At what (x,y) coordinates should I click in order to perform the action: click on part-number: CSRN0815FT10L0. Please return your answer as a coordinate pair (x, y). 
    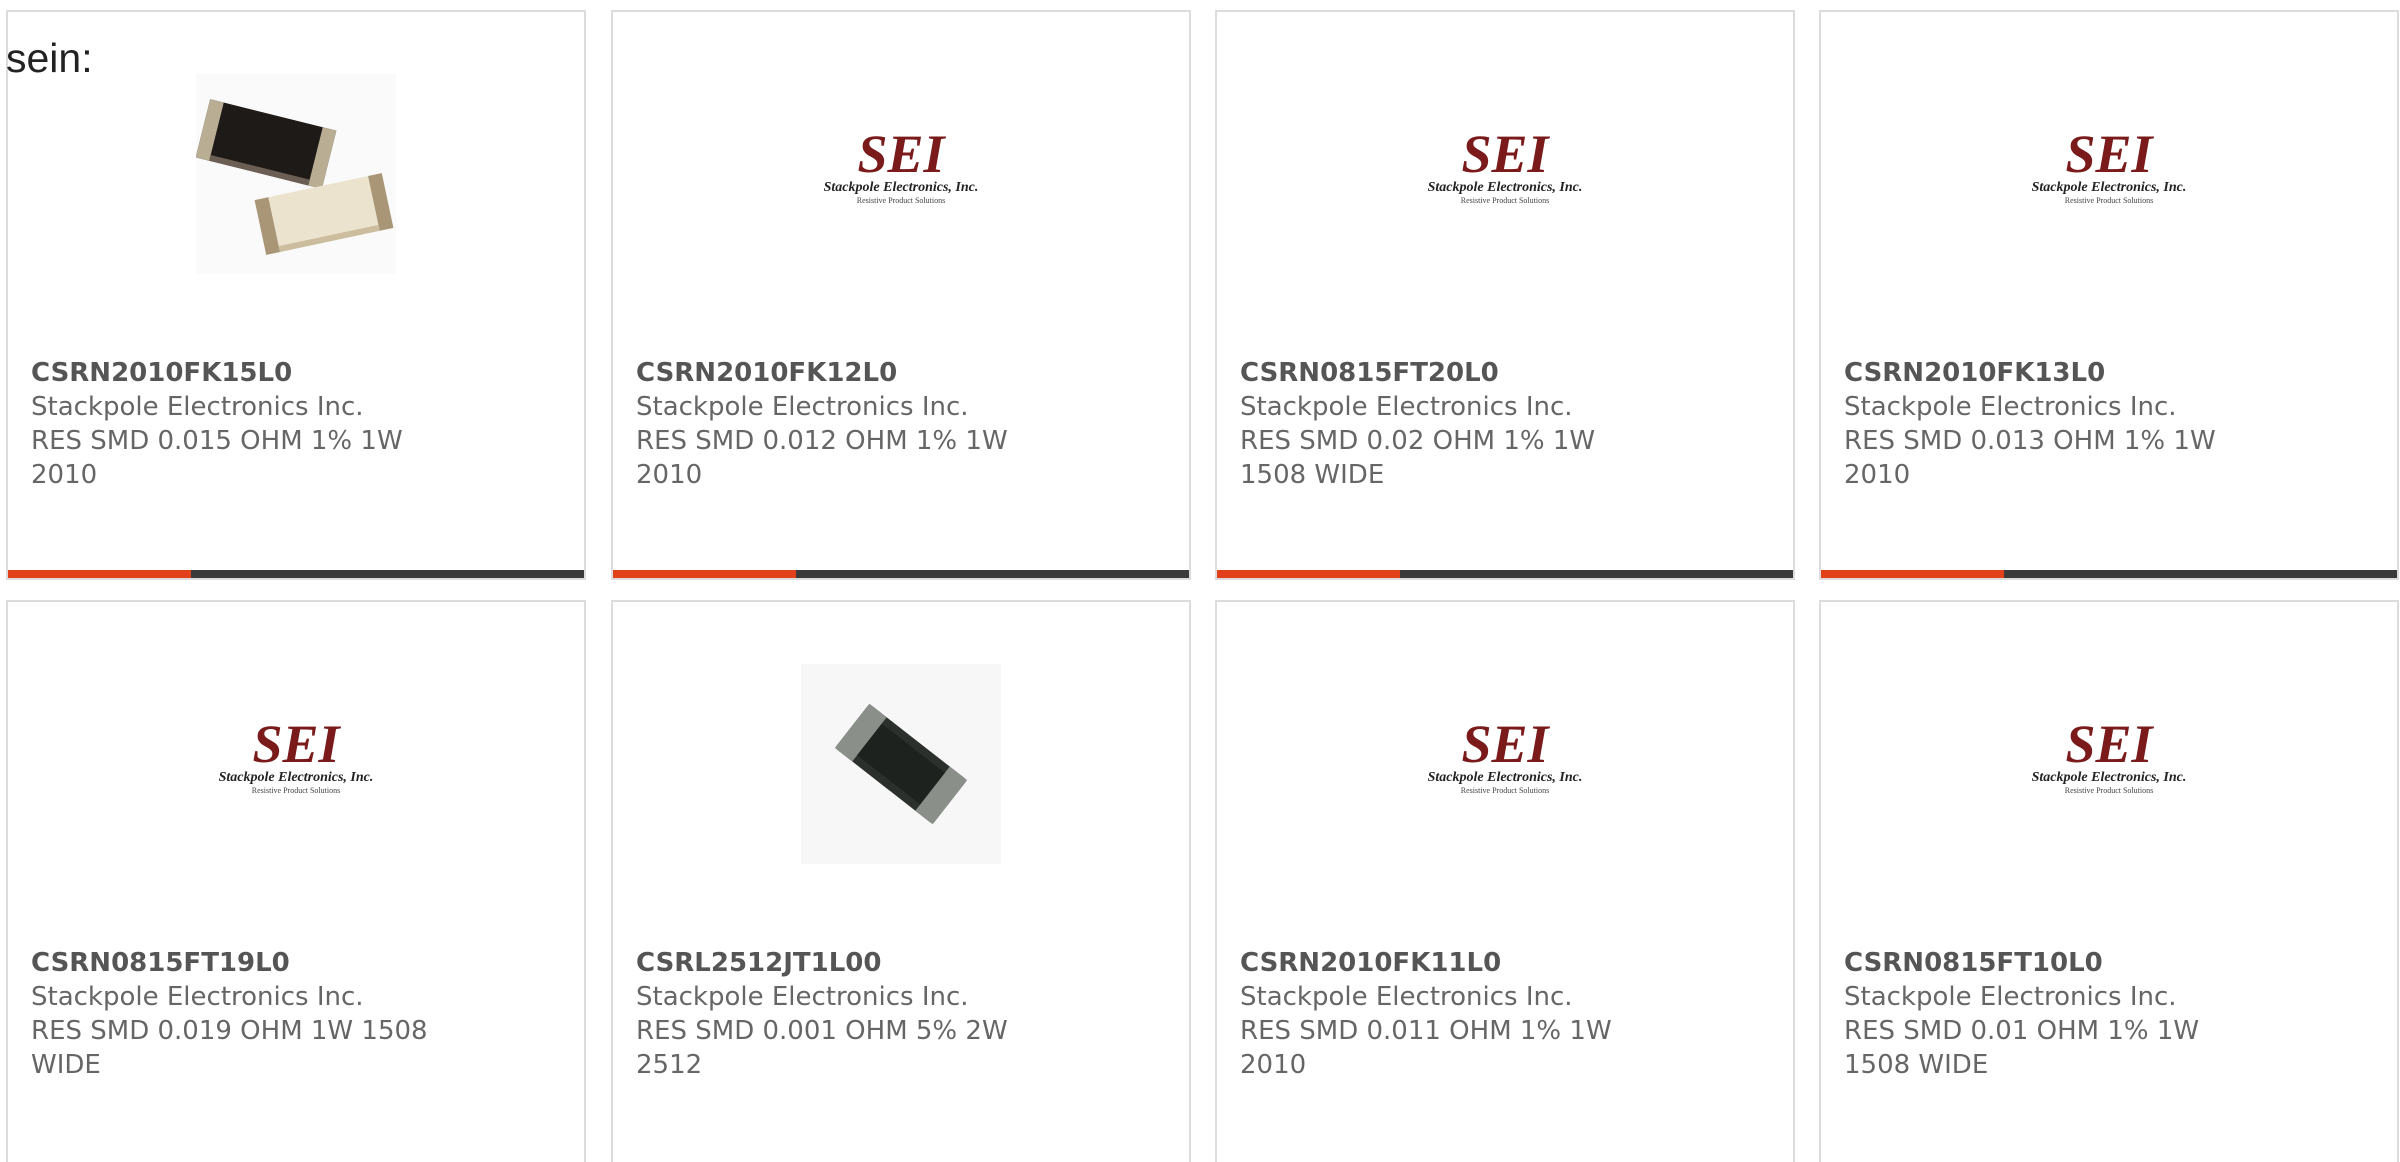
    Looking at the image, I should click on (2054, 963).